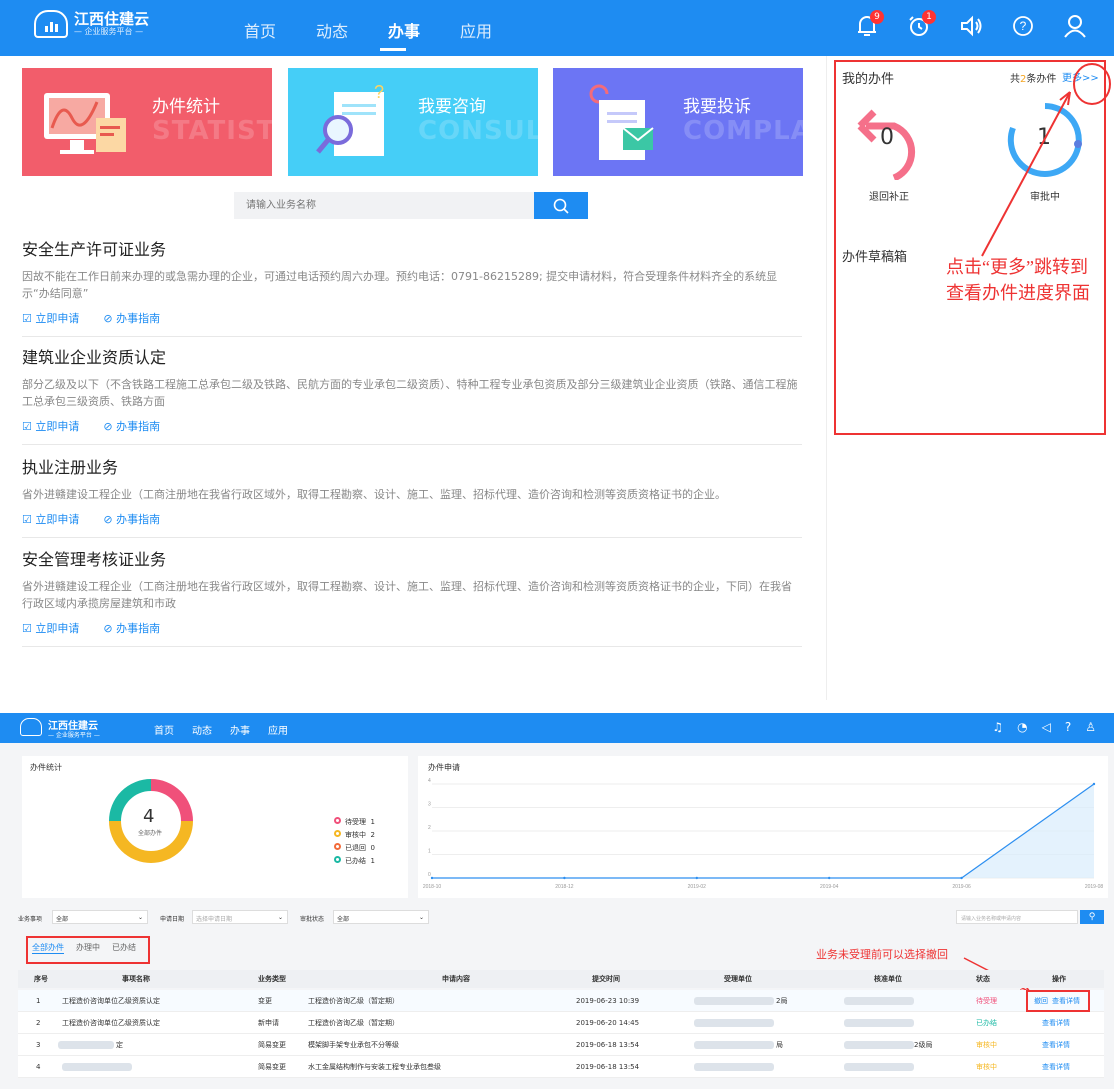  I want to click on search-button, so click(561, 205).